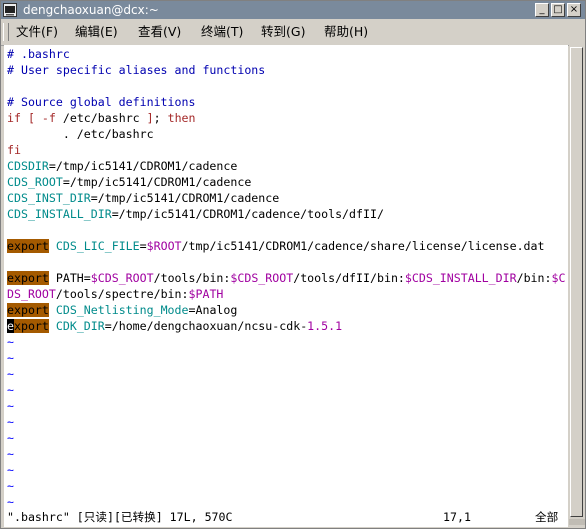 This screenshot has width=586, height=529. I want to click on editor-line: CDS_INST_DIR=/tmp/ic5141/CDROM1/cadence, so click(143, 198).